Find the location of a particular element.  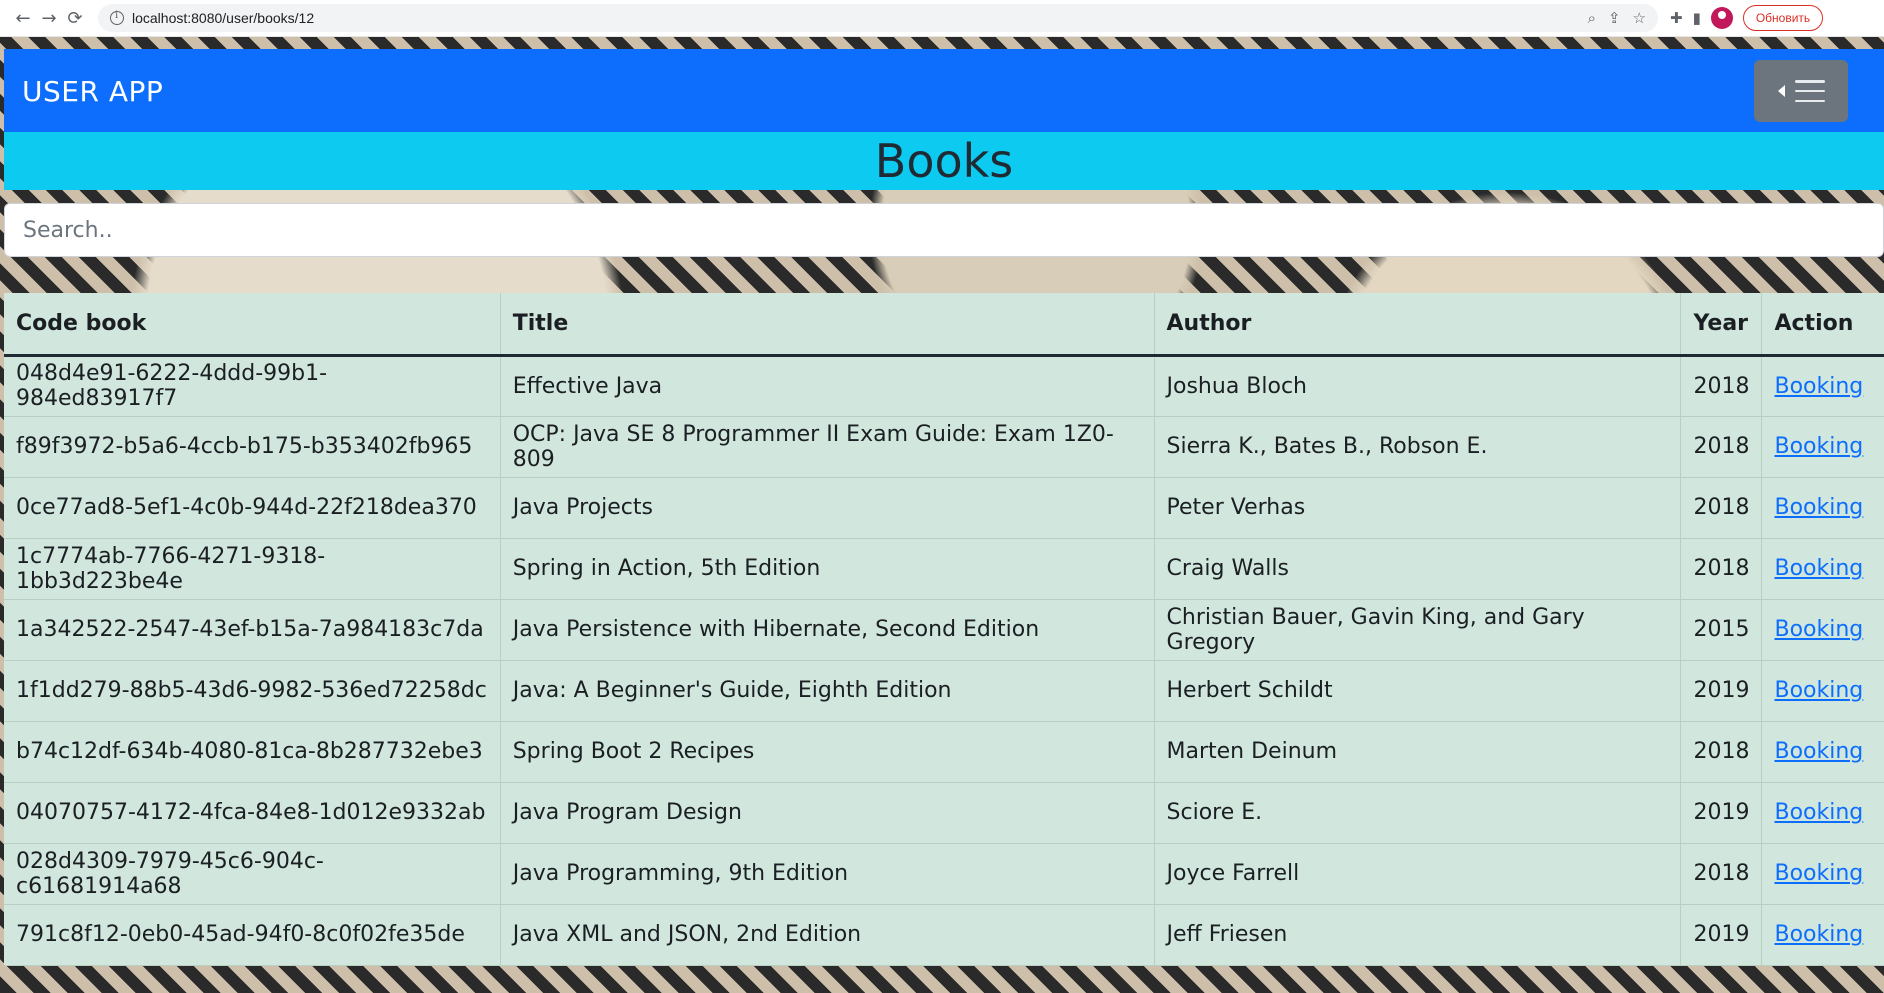

column-header-title: Title is located at coordinates (827, 325).